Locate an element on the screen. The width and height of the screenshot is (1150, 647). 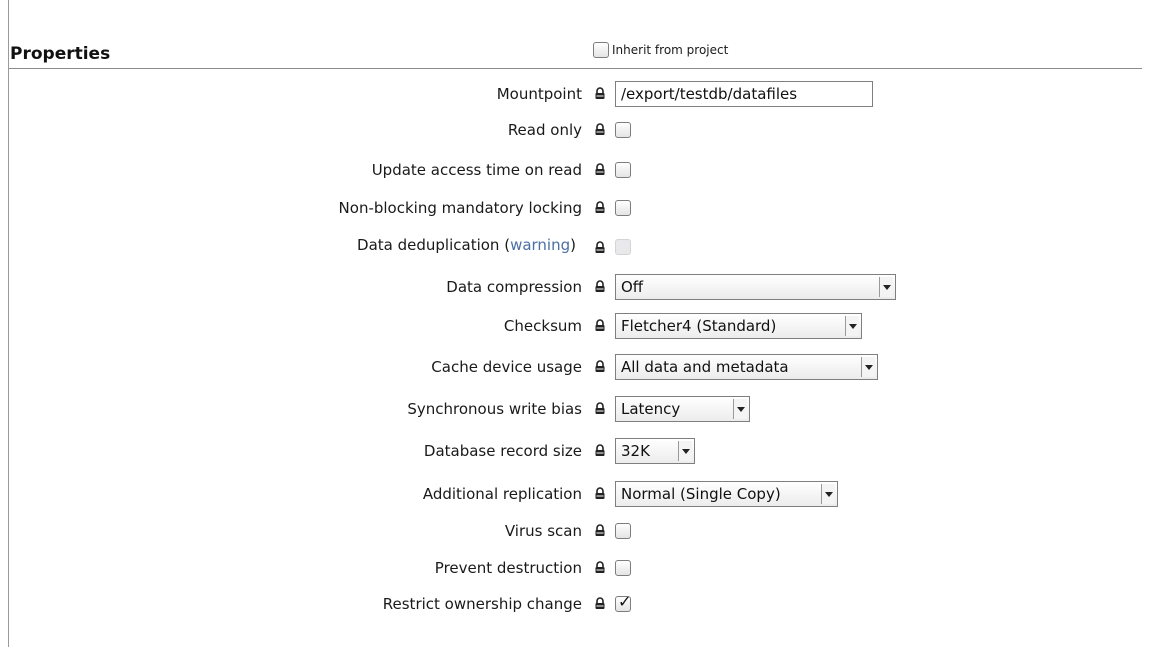
restrict-ownership-checkbox: ✓ is located at coordinates (623, 602).